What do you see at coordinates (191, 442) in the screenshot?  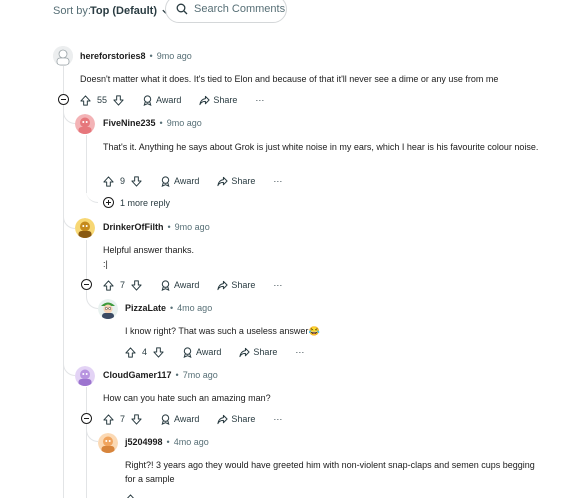 I see `comment-age: 4mo ago` at bounding box center [191, 442].